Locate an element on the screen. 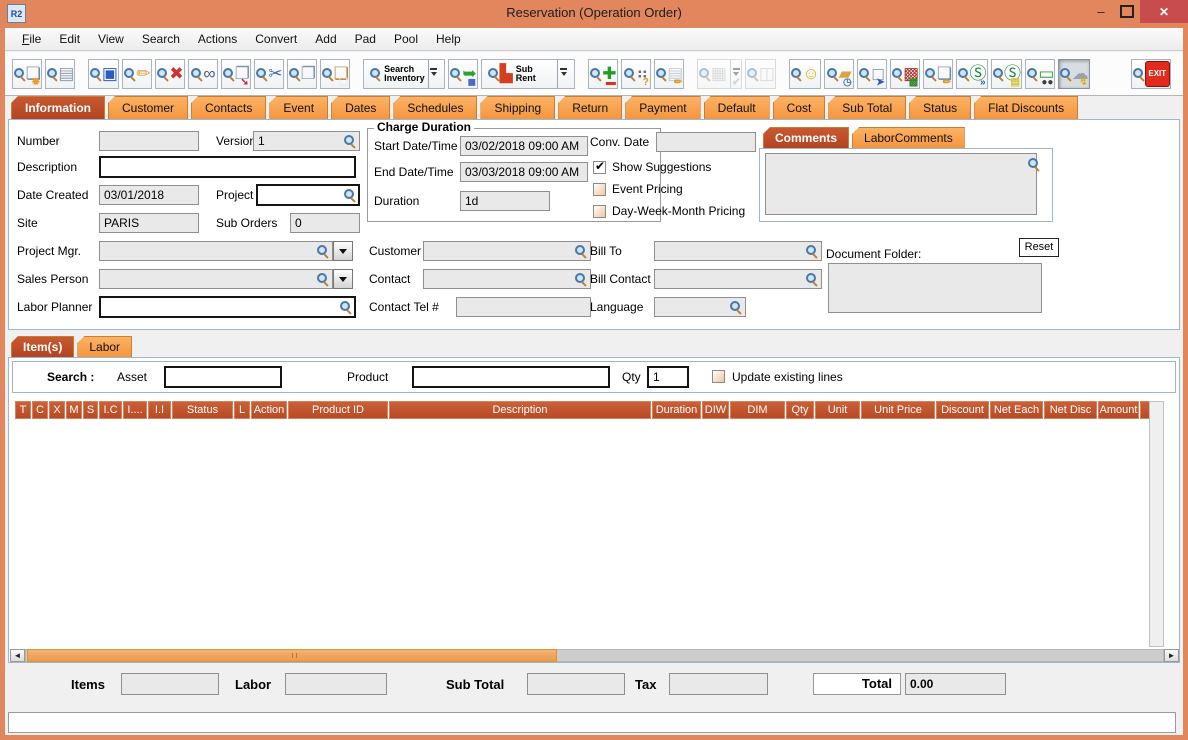  qty-input is located at coordinates (668, 377).